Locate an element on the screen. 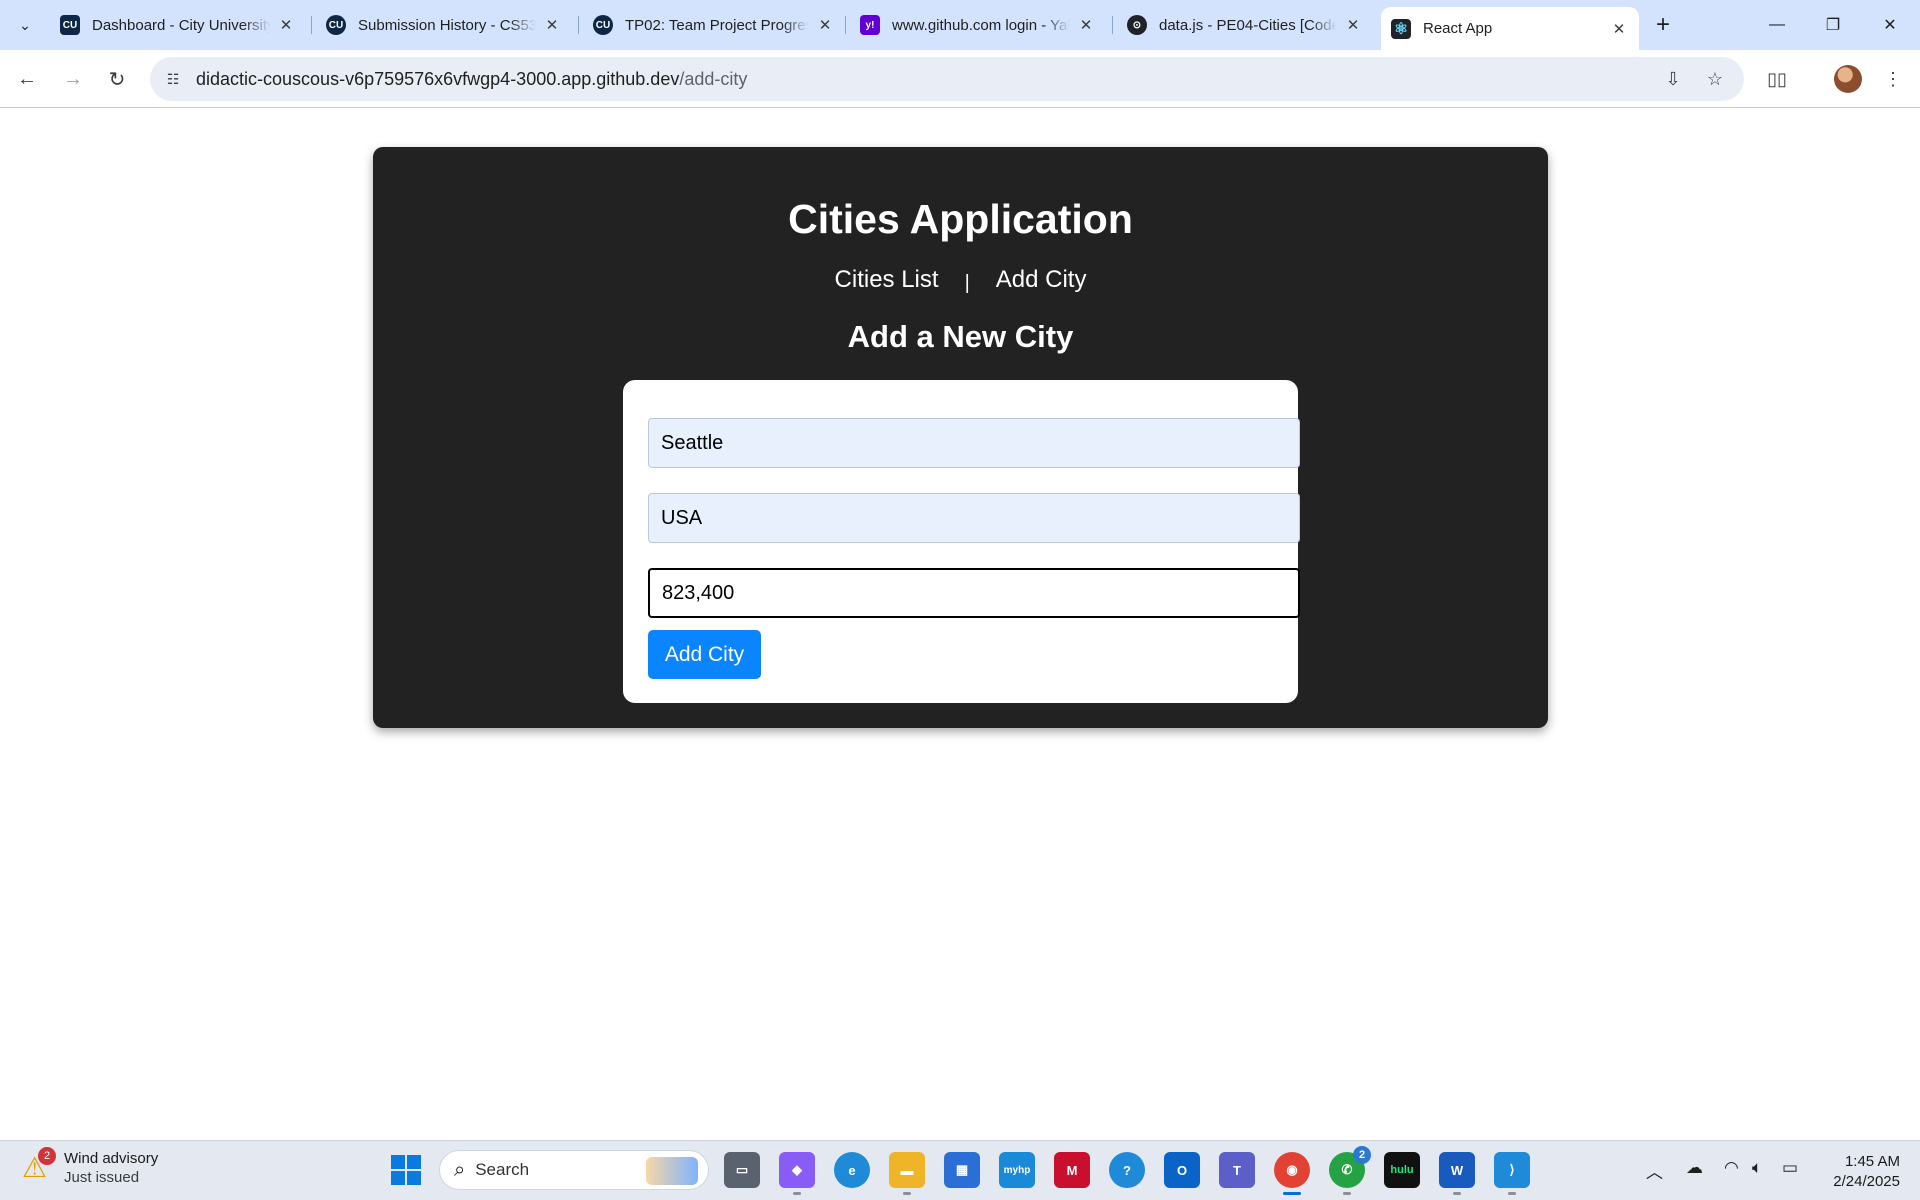 Image resolution: width=1920 pixels, height=1200 pixels. weather-title: Wind advisory is located at coordinates (111, 1158).